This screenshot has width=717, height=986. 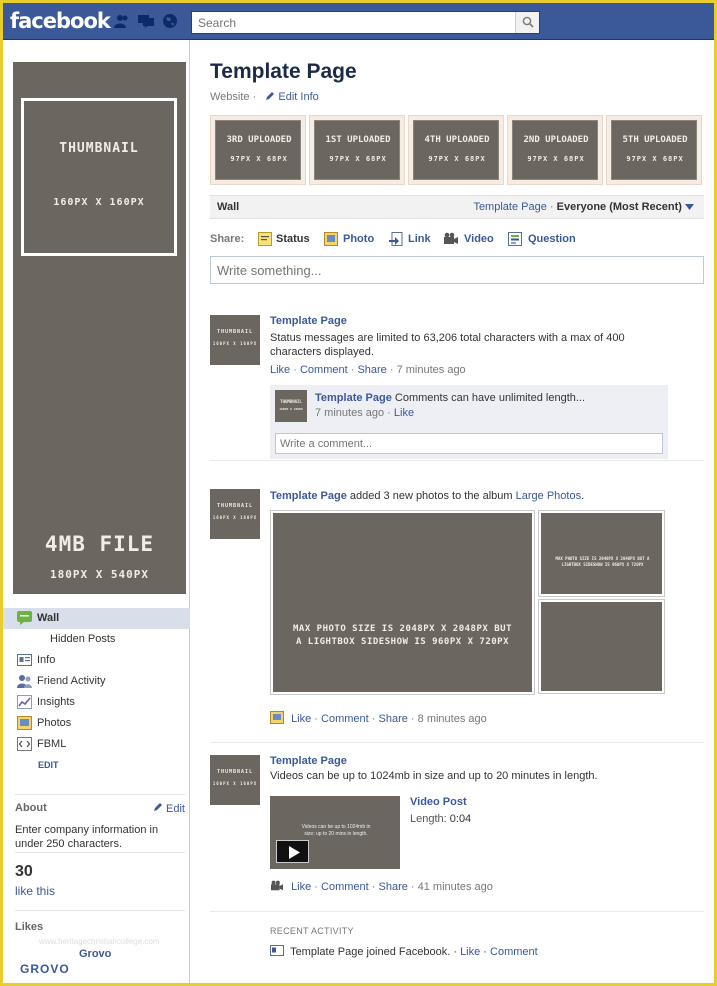 I want to click on story-actions: Like · Comment · Share · 8 minutes ago, so click(x=378, y=718).